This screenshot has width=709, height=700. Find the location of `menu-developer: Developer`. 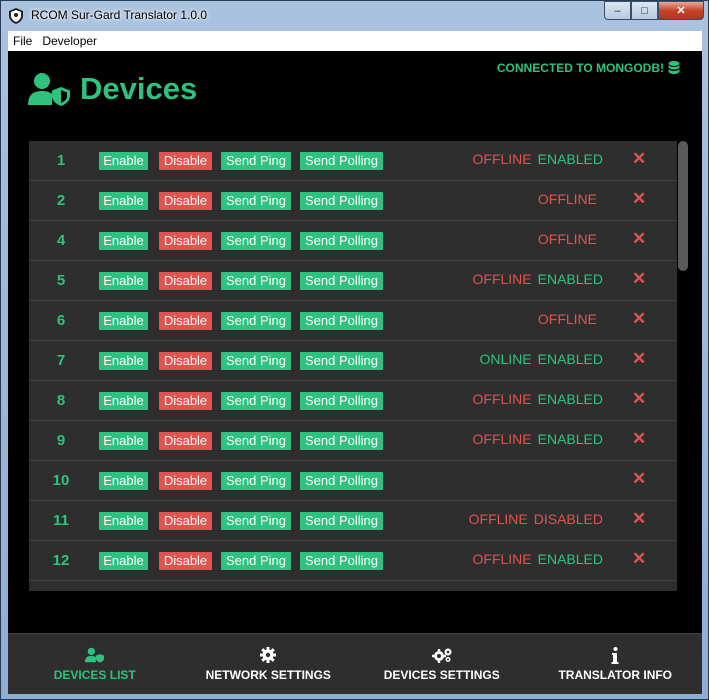

menu-developer: Developer is located at coordinates (69, 41).